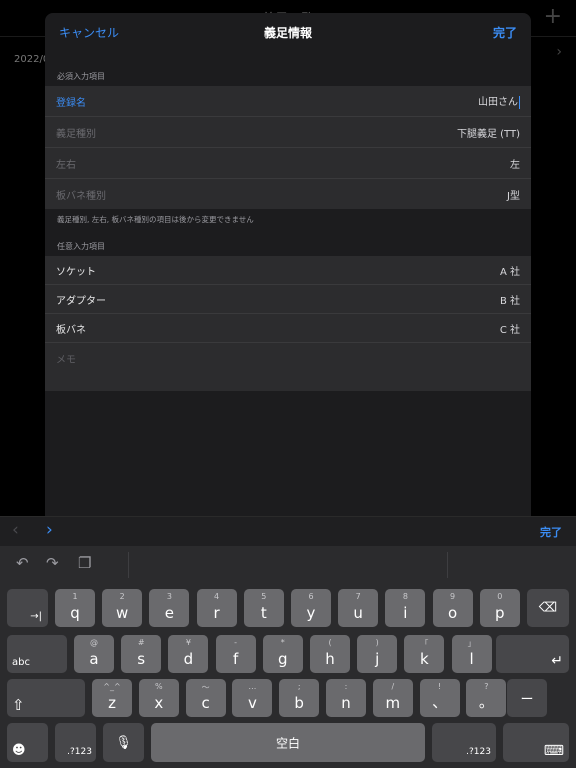 The image size is (576, 768). Describe the element at coordinates (405, 608) in the screenshot. I see `key-i: 8i` at that location.